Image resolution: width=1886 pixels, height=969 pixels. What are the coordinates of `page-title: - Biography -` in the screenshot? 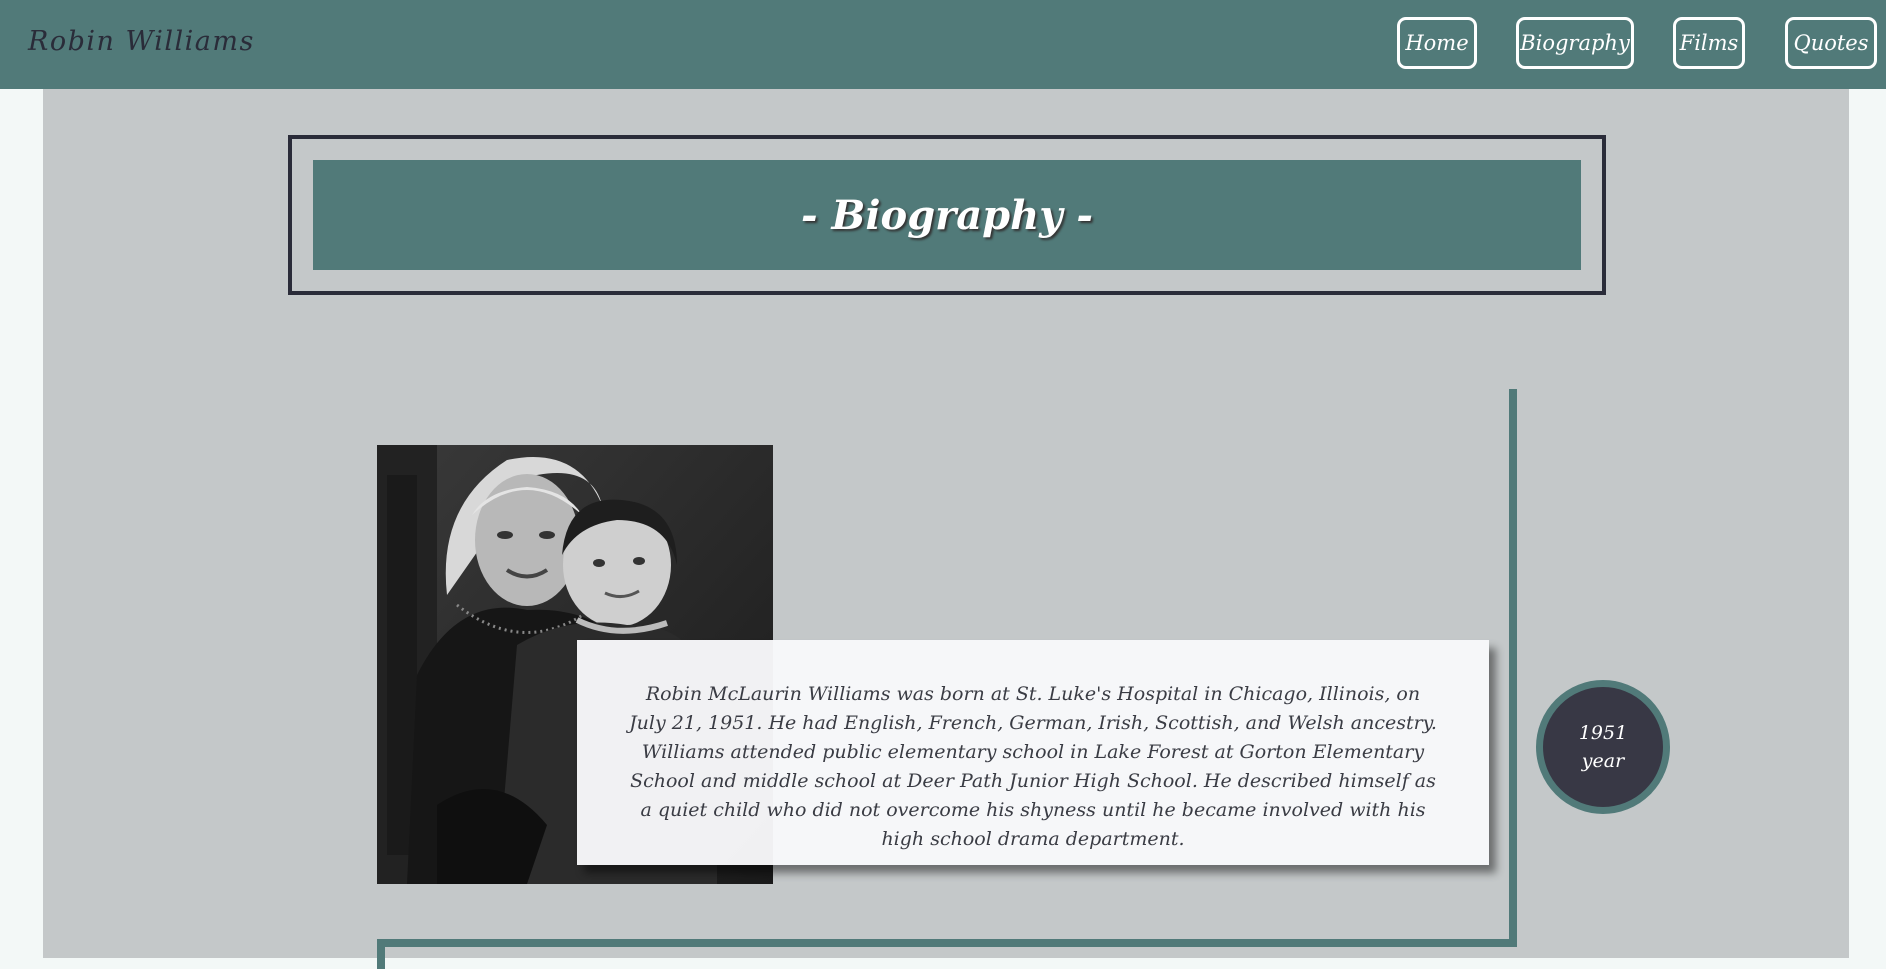 It's located at (947, 215).